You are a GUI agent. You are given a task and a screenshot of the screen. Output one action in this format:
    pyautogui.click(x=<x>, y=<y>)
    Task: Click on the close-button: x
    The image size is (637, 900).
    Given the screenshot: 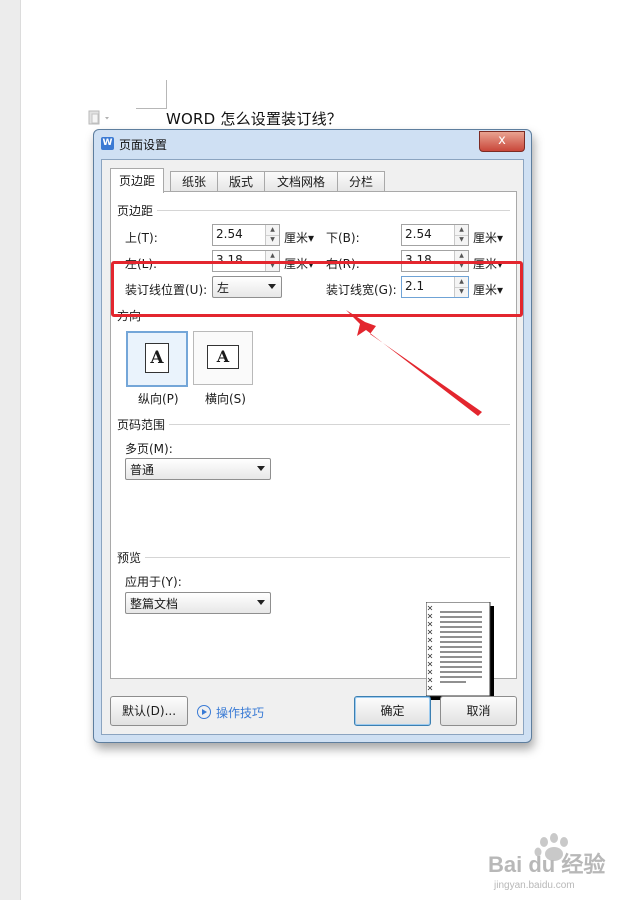 What is the action you would take?
    pyautogui.click(x=502, y=141)
    